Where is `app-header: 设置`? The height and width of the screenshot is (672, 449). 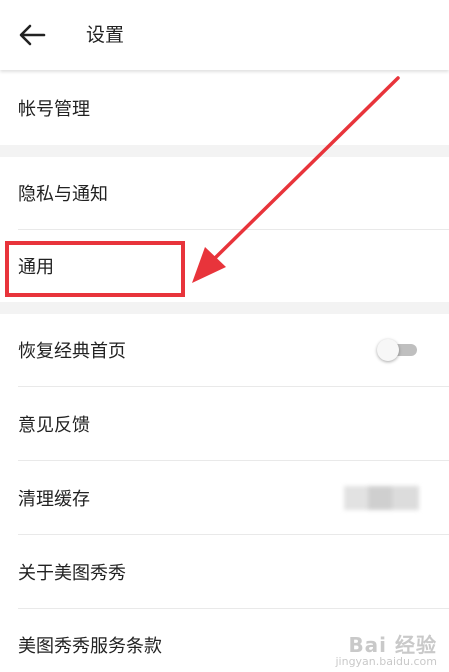 app-header: 设置 is located at coordinates (224, 35).